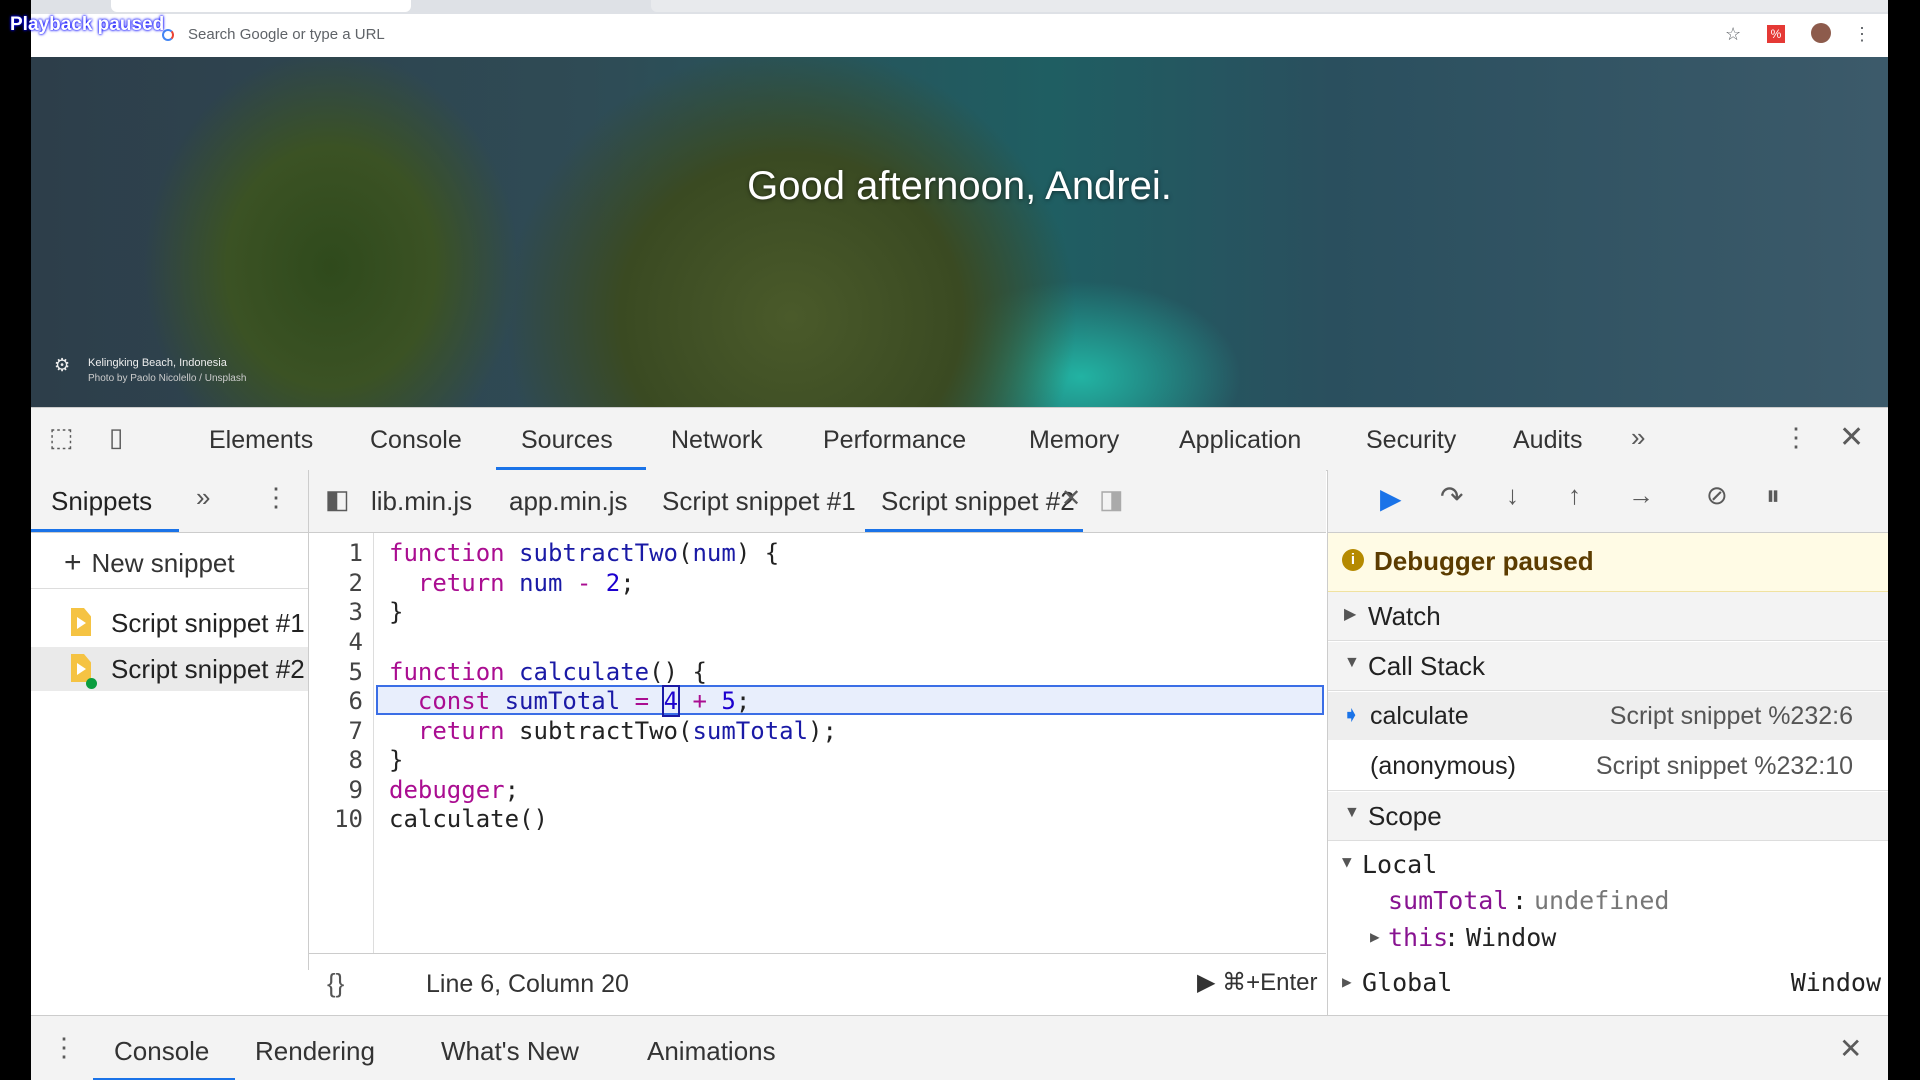  What do you see at coordinates (356, 583) in the screenshot?
I see `line-number: 2` at bounding box center [356, 583].